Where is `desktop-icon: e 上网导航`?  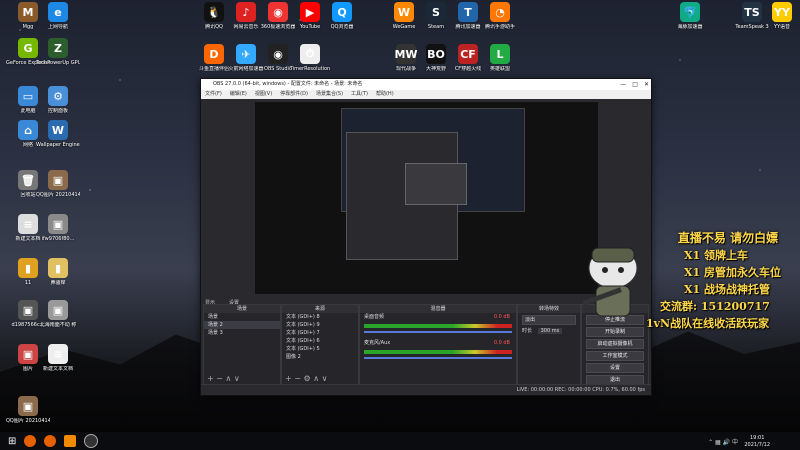 desktop-icon: e 上网导航 is located at coordinates (58, 16).